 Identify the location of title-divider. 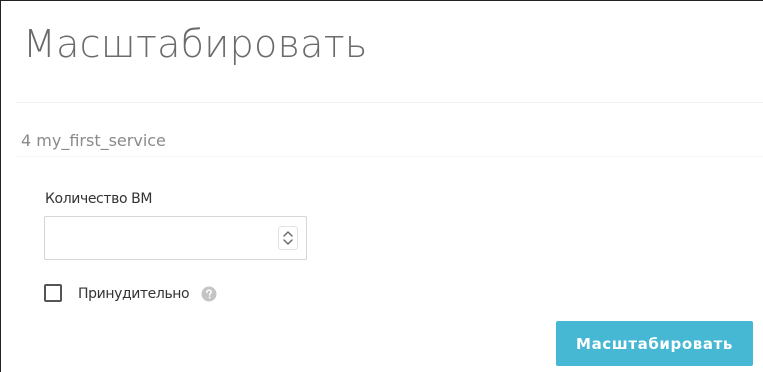
(389, 102).